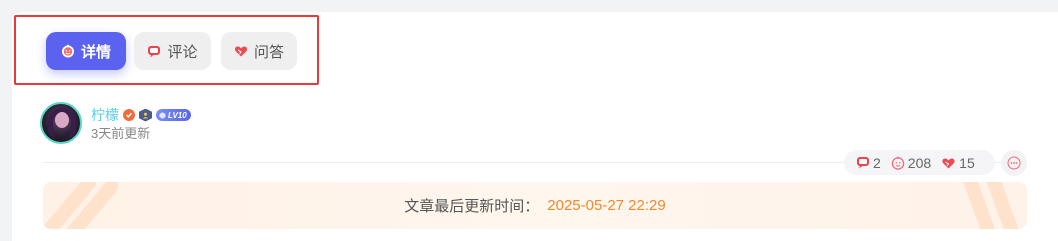  I want to click on author-block: 柠檬 LV10 3天前更新, so click(115, 123).